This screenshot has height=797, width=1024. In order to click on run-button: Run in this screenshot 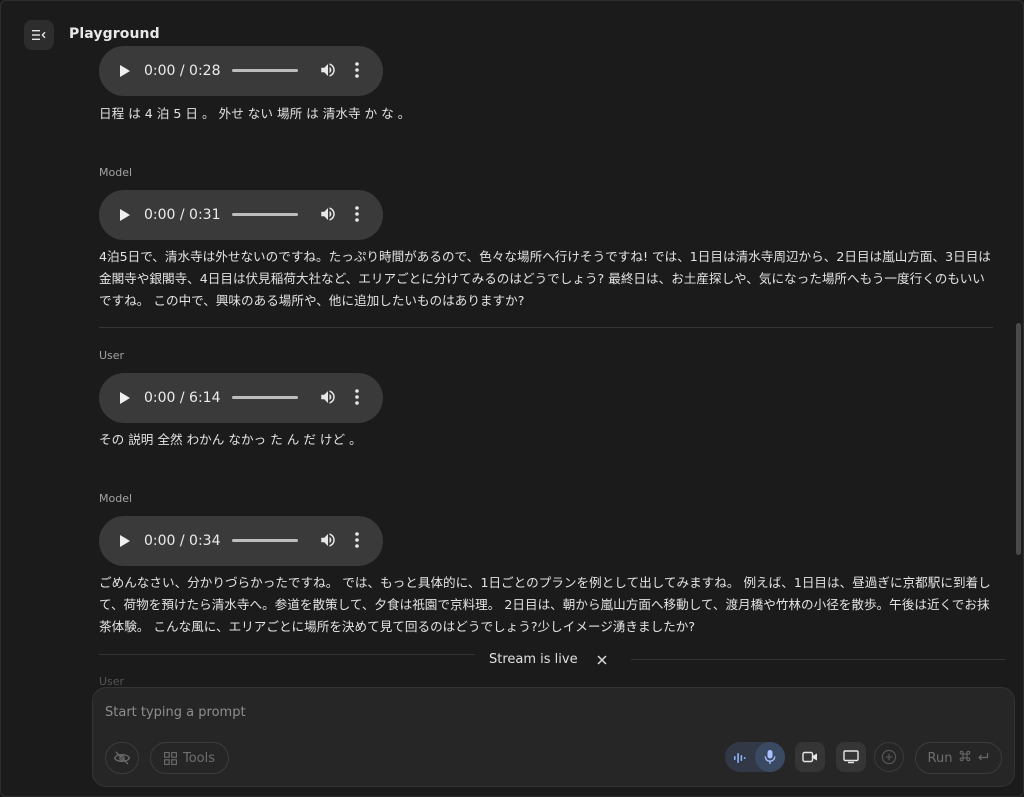, I will do `click(958, 758)`.